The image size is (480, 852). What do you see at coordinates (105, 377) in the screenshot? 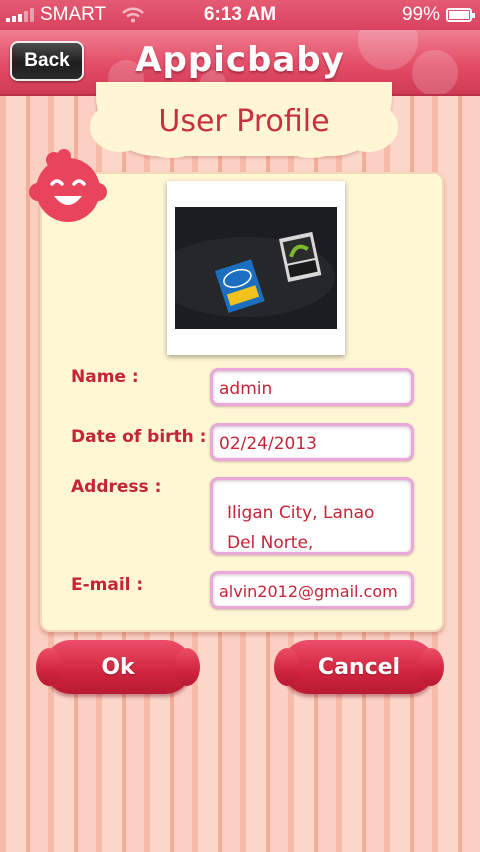
I see `name-label: Name :` at bounding box center [105, 377].